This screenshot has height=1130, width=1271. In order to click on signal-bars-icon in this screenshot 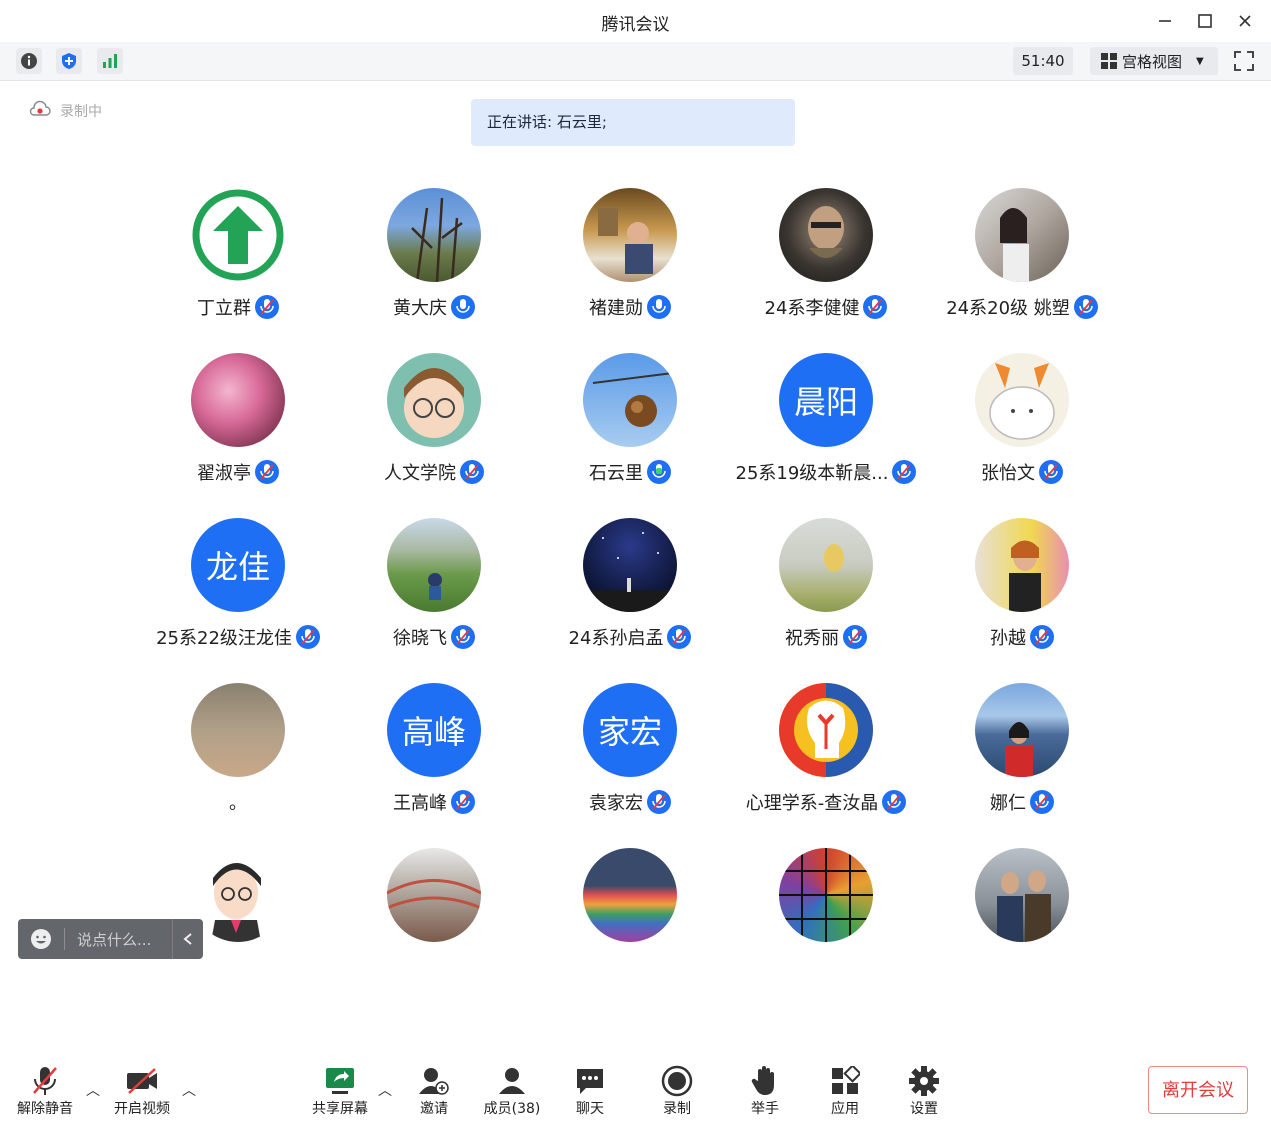, I will do `click(110, 61)`.